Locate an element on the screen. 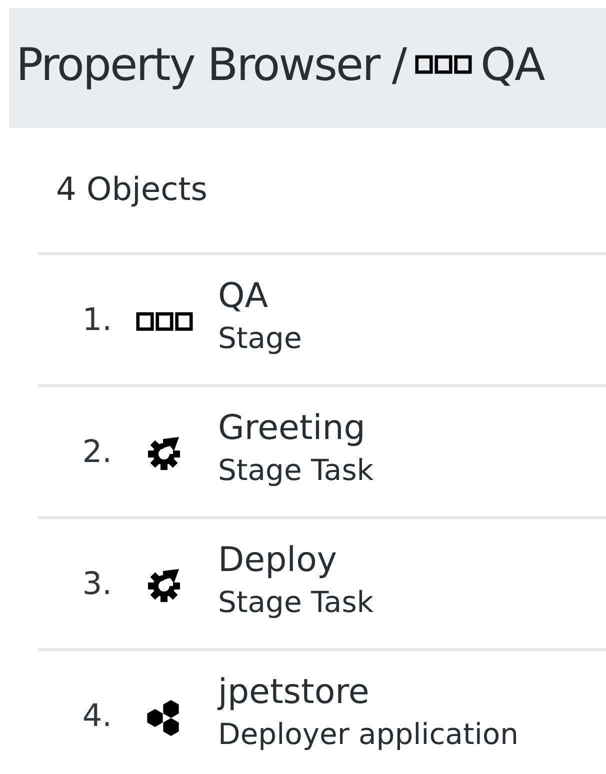 The image size is (606, 774). breadcrumb-name: QA is located at coordinates (512, 64).